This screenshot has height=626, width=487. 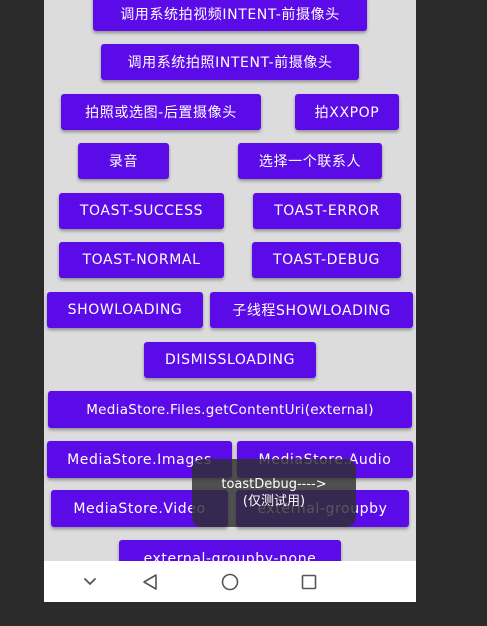 I want to click on subthread-show-loading-button: 子线程SHOWLOADING, so click(x=311, y=310).